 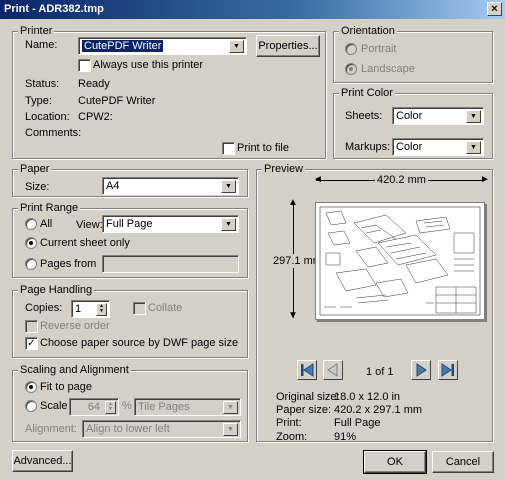 What do you see at coordinates (263, 148) in the screenshot?
I see `print-to-file-label: Print to file` at bounding box center [263, 148].